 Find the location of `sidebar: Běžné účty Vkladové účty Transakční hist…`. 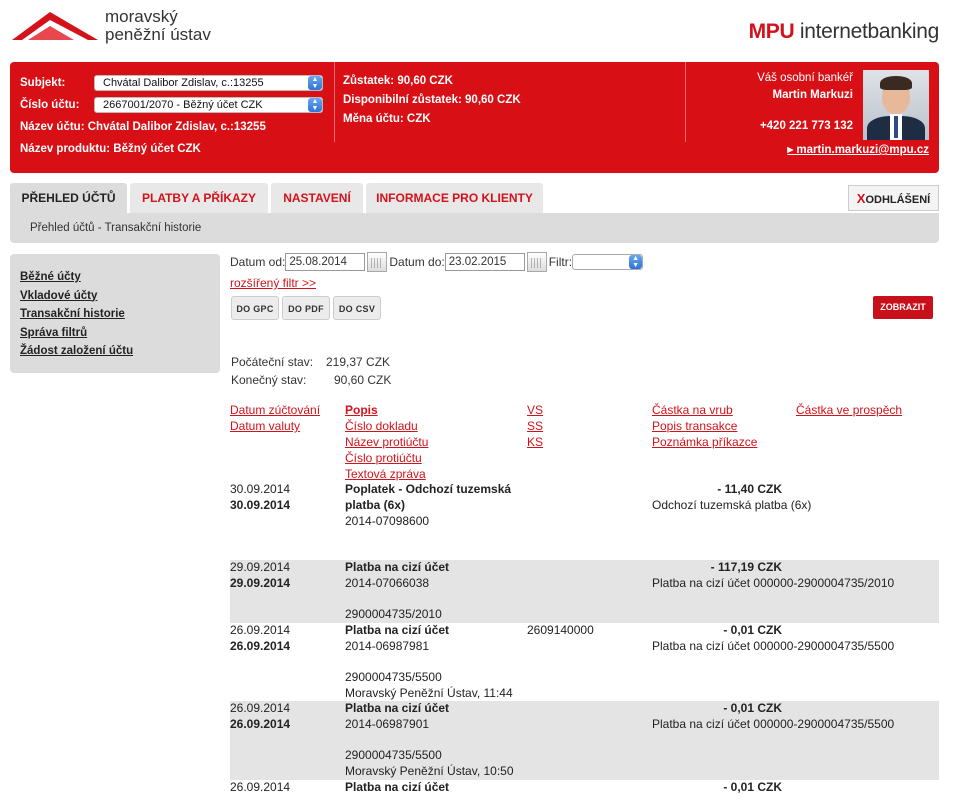

sidebar: Běžné účty Vkladové účty Transakční hist… is located at coordinates (115, 313).